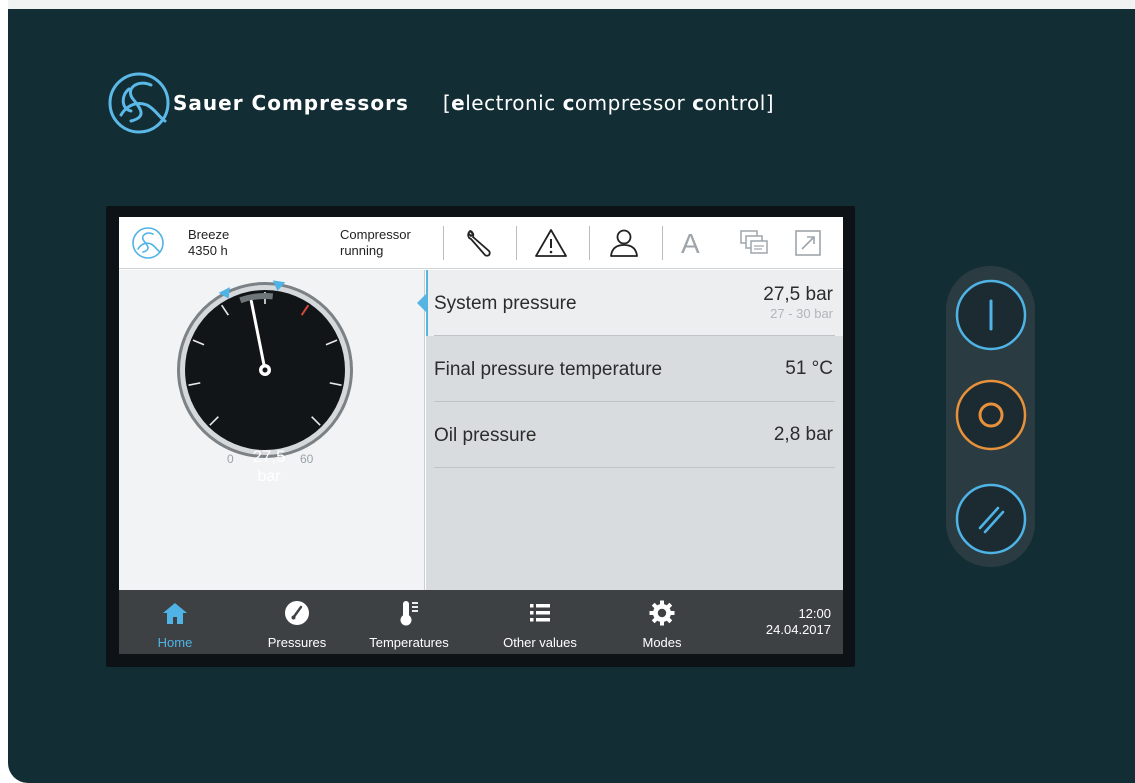 Image resolution: width=1135 pixels, height=783 pixels. What do you see at coordinates (608, 103) in the screenshot?
I see `brand-tagline: [electronic compressor control]` at bounding box center [608, 103].